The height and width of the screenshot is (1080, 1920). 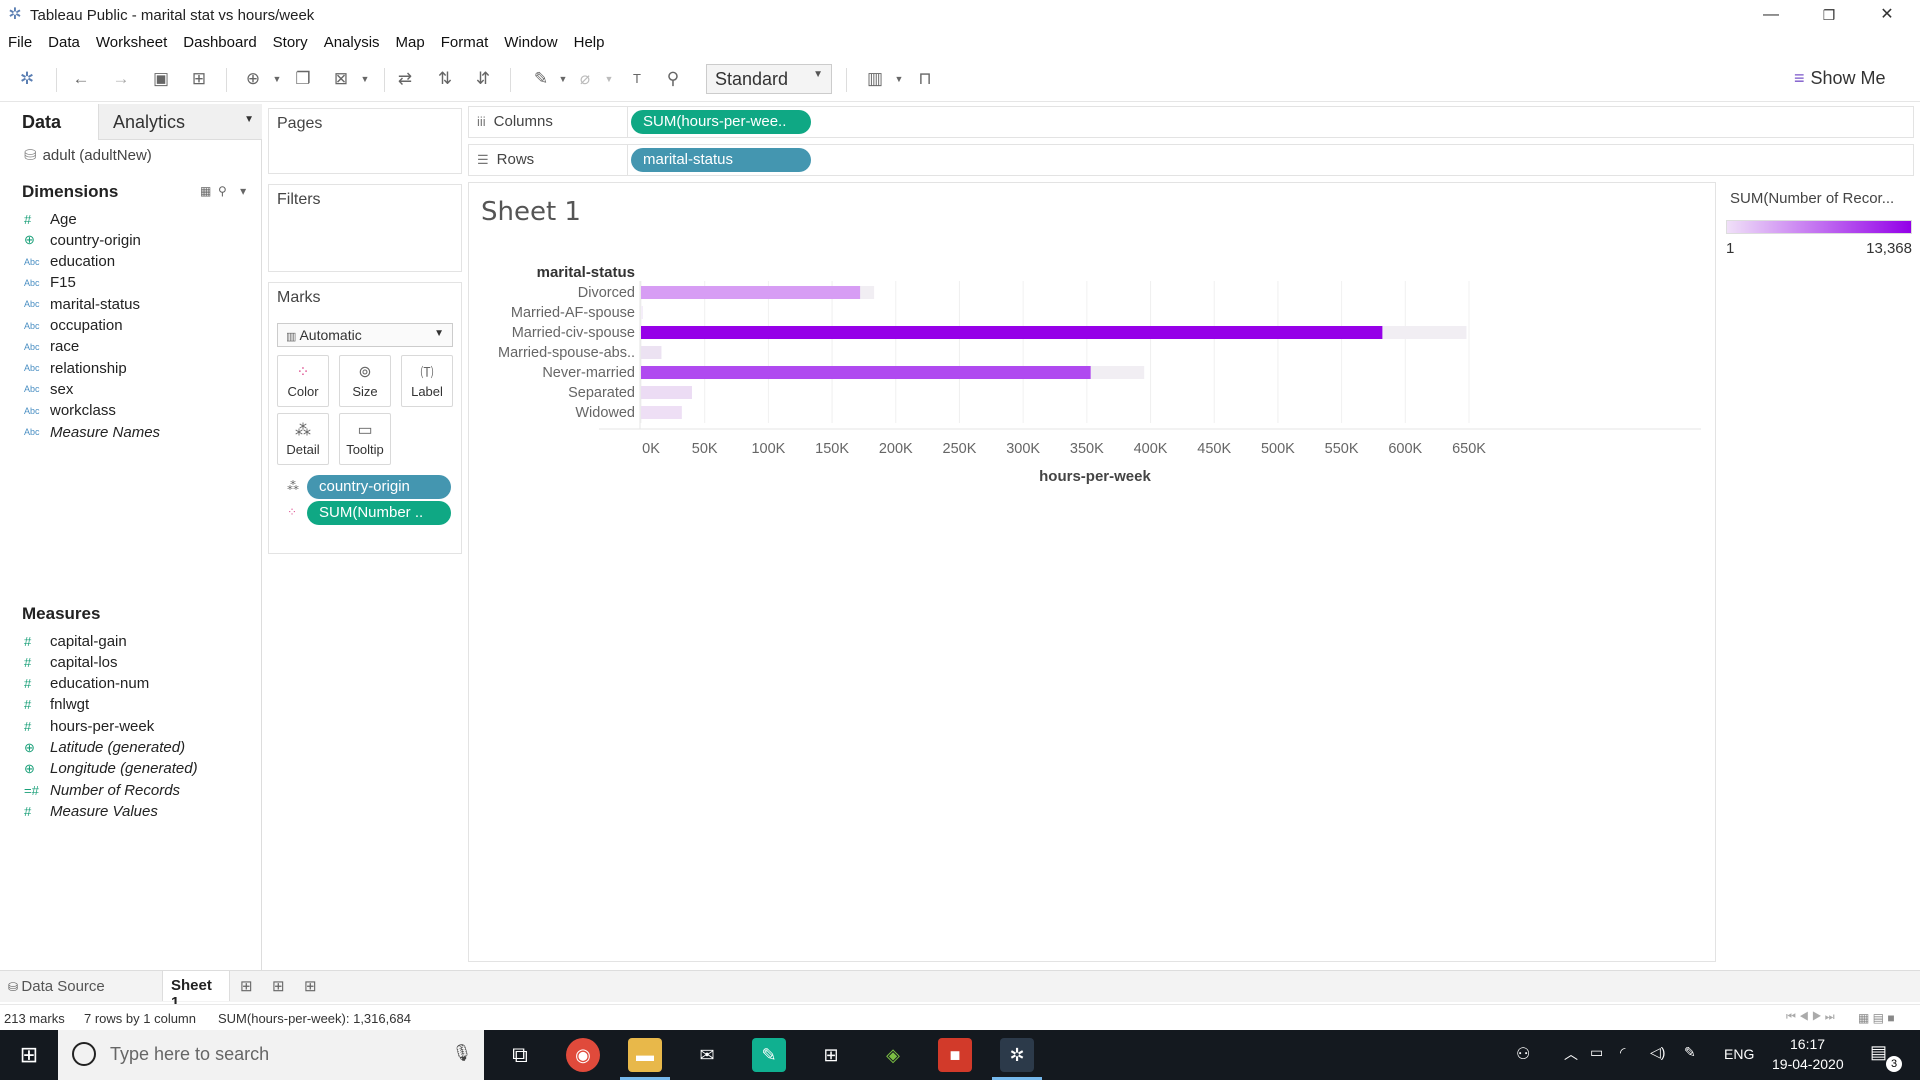 I want to click on battery-icon: ▭, so click(x=1596, y=1052).